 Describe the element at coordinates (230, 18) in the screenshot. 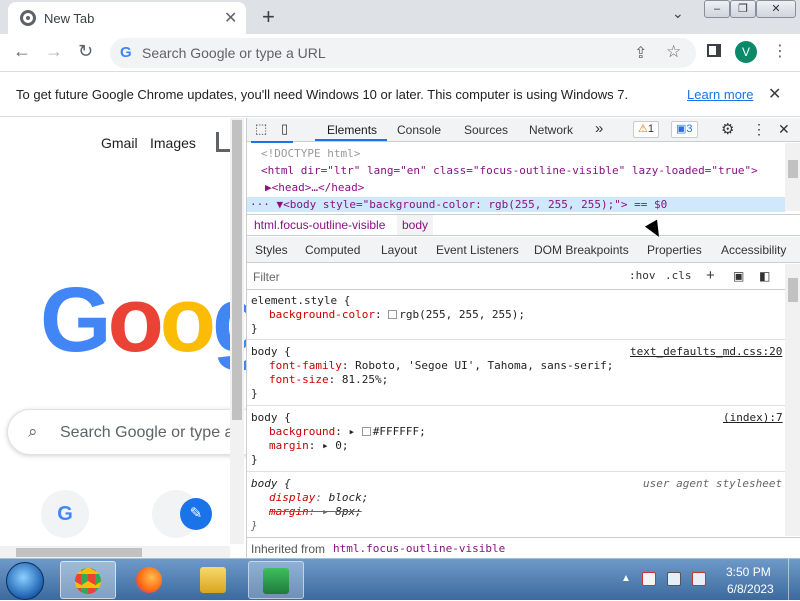

I see `tab-close-icon: ✕` at that location.